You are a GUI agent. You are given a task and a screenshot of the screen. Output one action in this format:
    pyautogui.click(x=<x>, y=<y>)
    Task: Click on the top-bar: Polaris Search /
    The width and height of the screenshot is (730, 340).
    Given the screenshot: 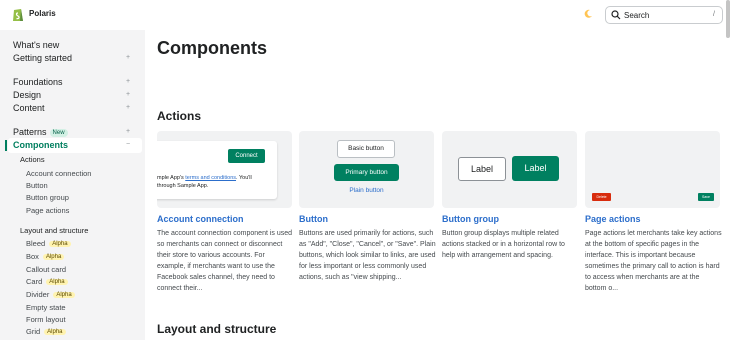 What is the action you would take?
    pyautogui.click(x=365, y=19)
    